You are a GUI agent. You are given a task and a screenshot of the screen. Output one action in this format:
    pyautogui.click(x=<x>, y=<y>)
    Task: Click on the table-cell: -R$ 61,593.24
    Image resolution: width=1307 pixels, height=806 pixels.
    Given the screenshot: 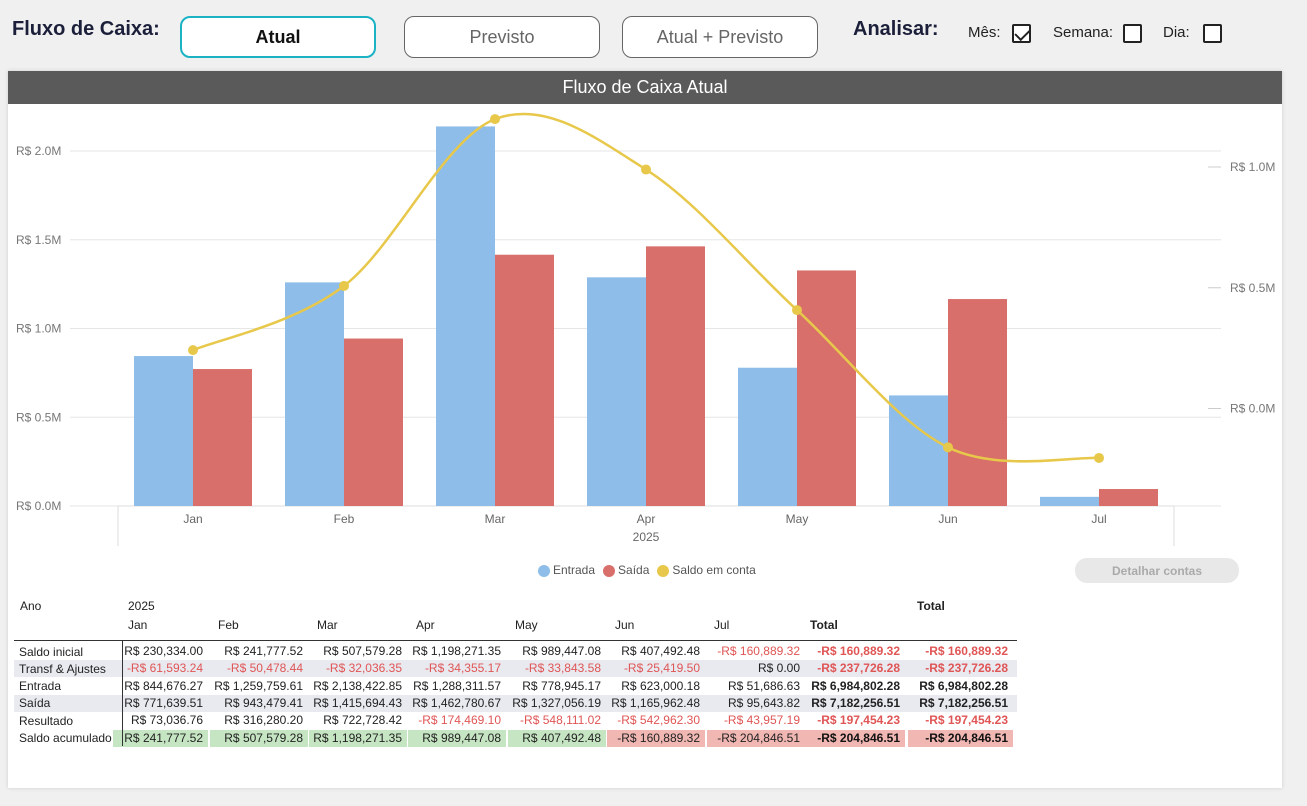 What is the action you would take?
    pyautogui.click(x=164, y=668)
    